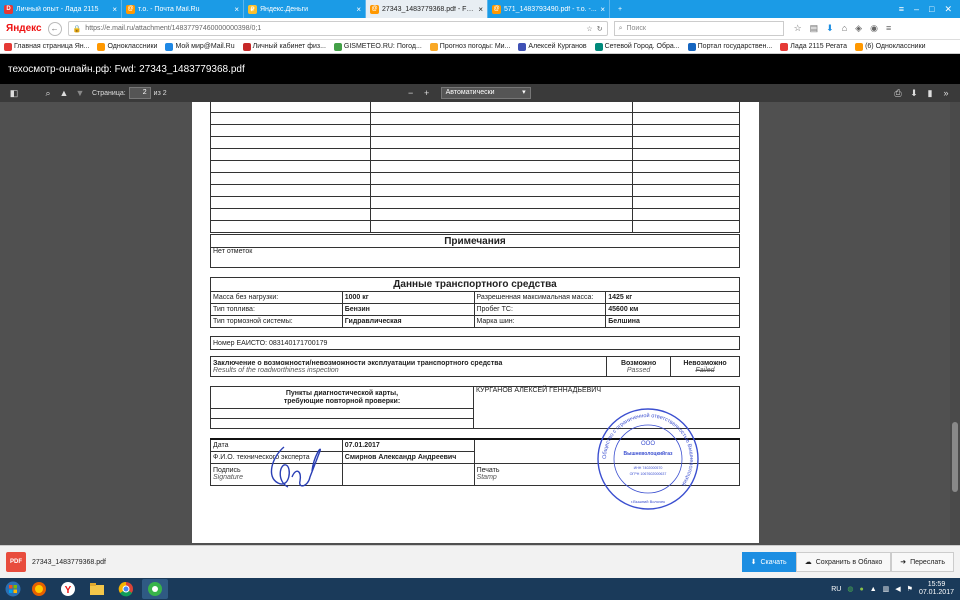  I want to click on browser-menu-icon: ≡, so click(888, 28).